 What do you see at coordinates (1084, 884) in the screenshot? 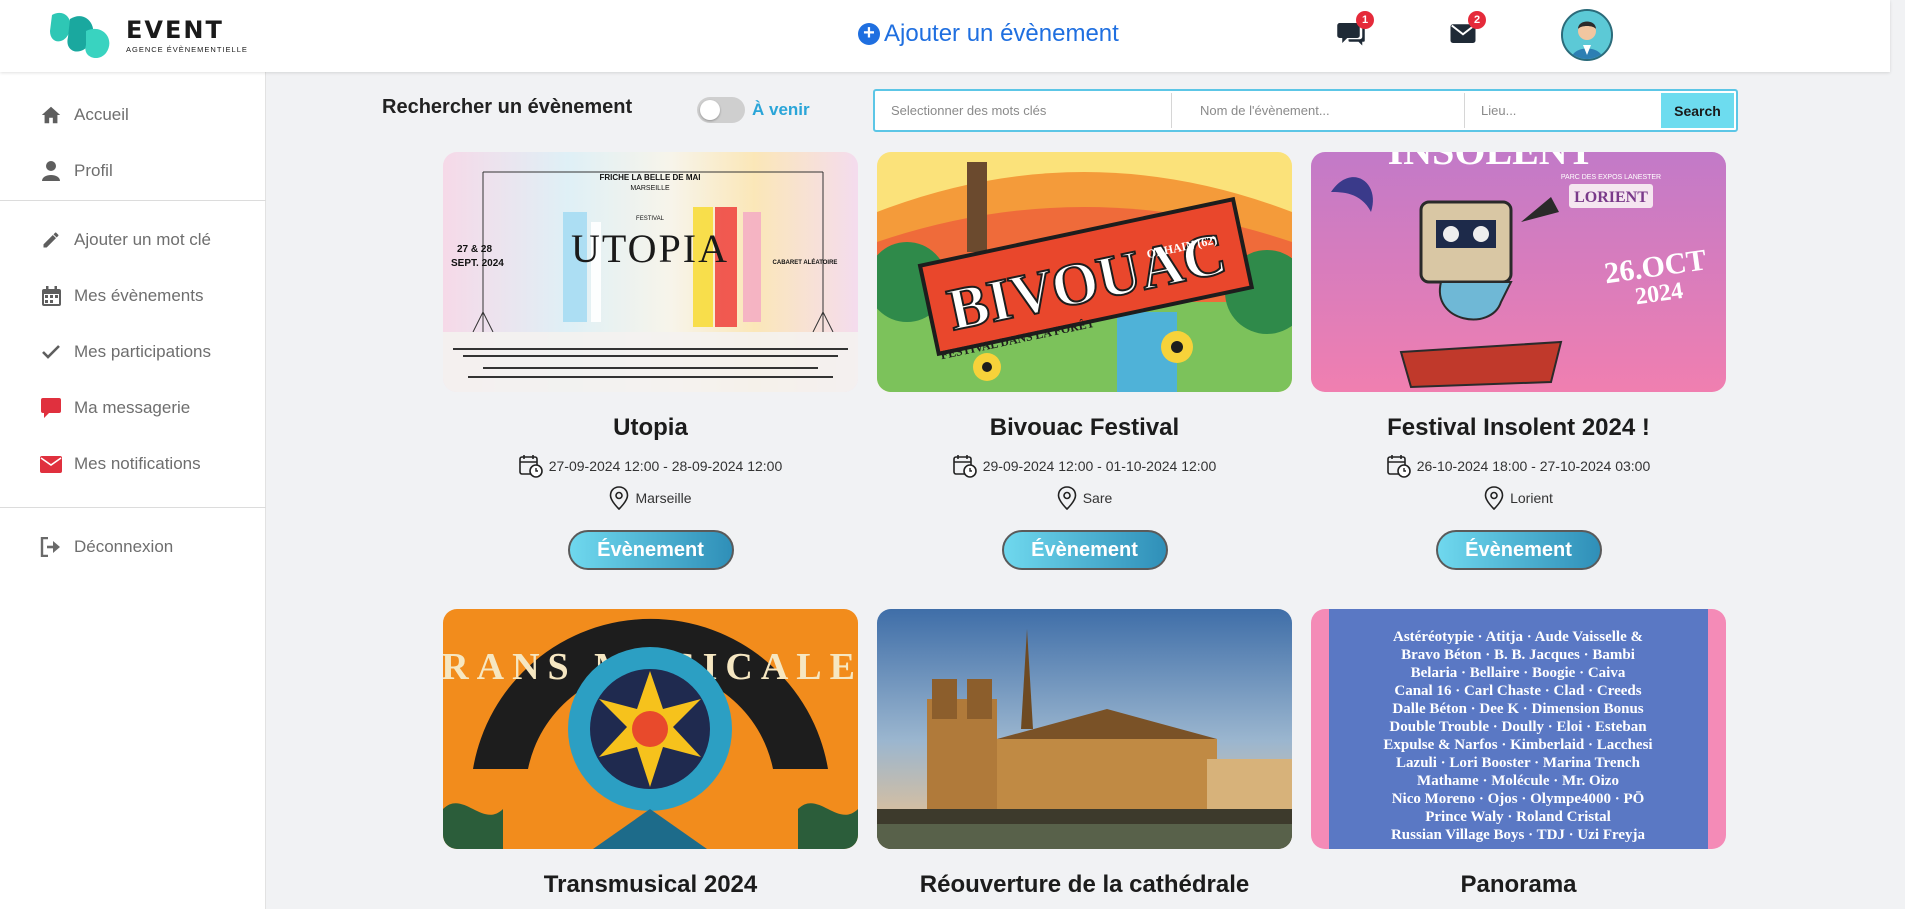
I see `event-title: Réouverture de la cathédrale` at bounding box center [1084, 884].